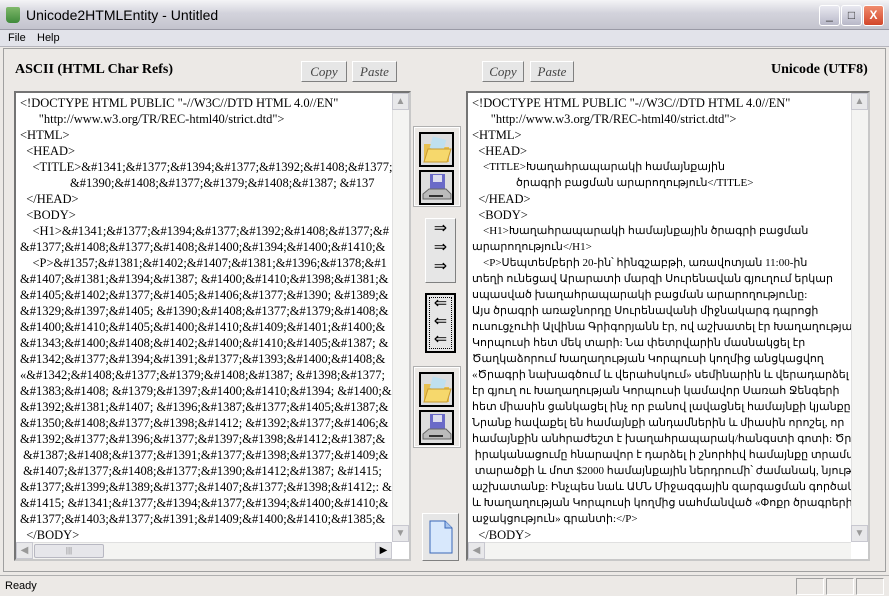 The width and height of the screenshot is (889, 596). What do you see at coordinates (69, 551) in the screenshot?
I see `scroll-thumb: |||` at bounding box center [69, 551].